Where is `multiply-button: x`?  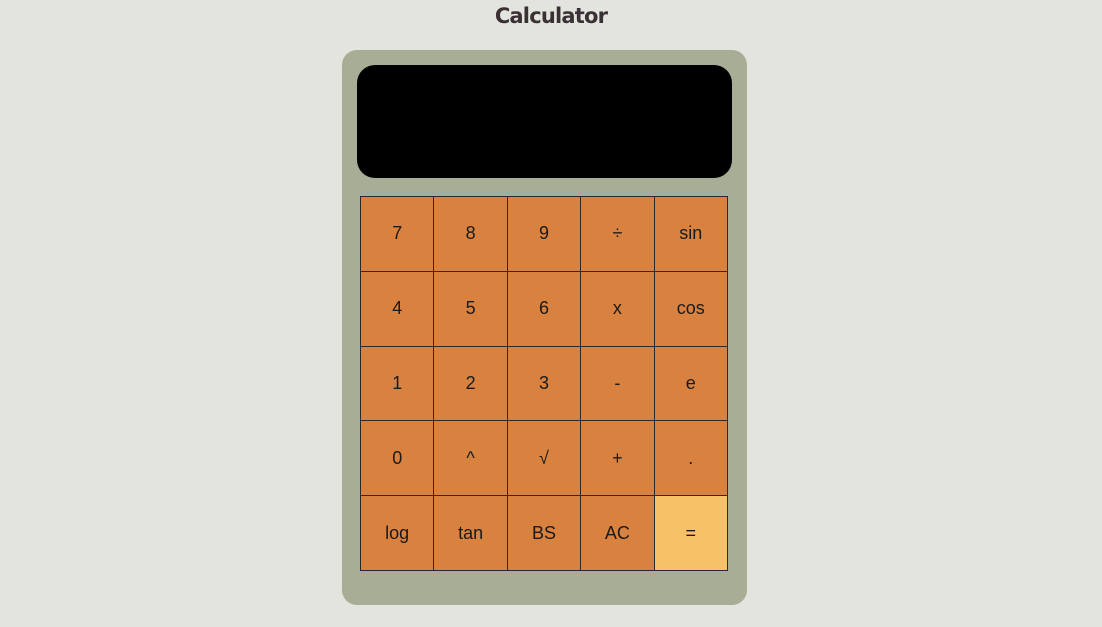 multiply-button: x is located at coordinates (618, 309).